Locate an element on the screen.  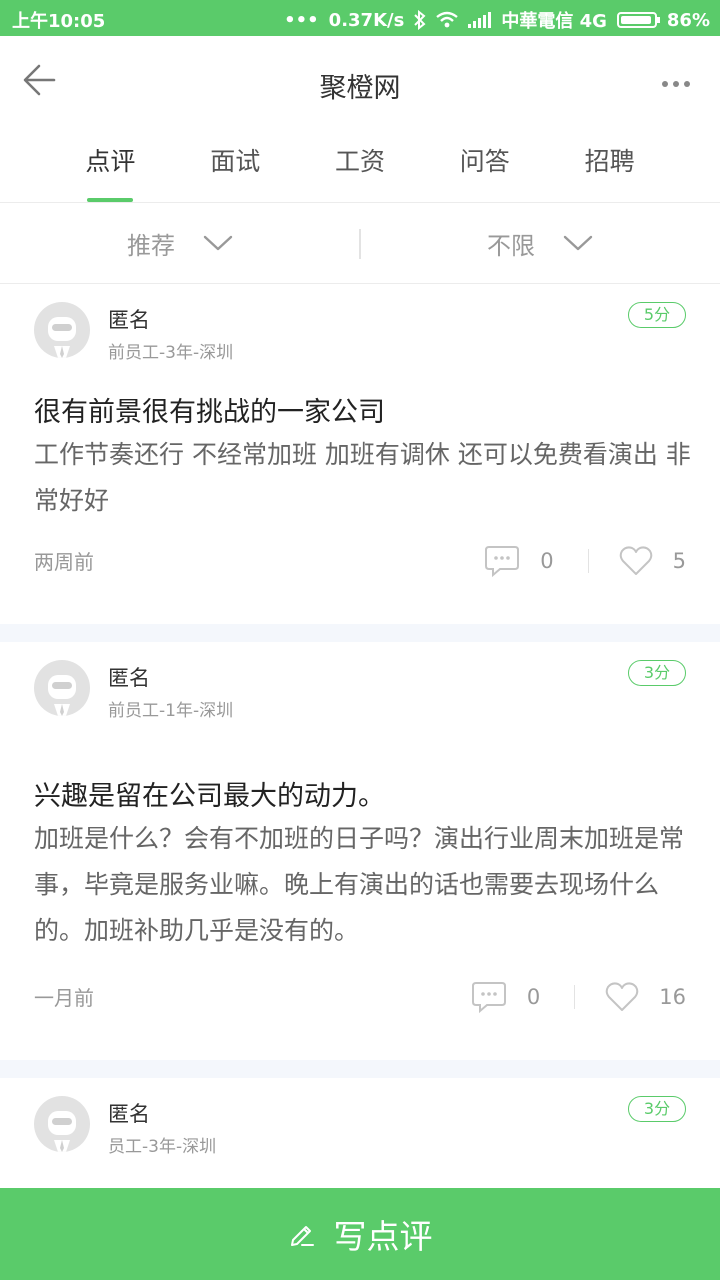
filter-scope-dropdown: 不限 is located at coordinates (540, 243).